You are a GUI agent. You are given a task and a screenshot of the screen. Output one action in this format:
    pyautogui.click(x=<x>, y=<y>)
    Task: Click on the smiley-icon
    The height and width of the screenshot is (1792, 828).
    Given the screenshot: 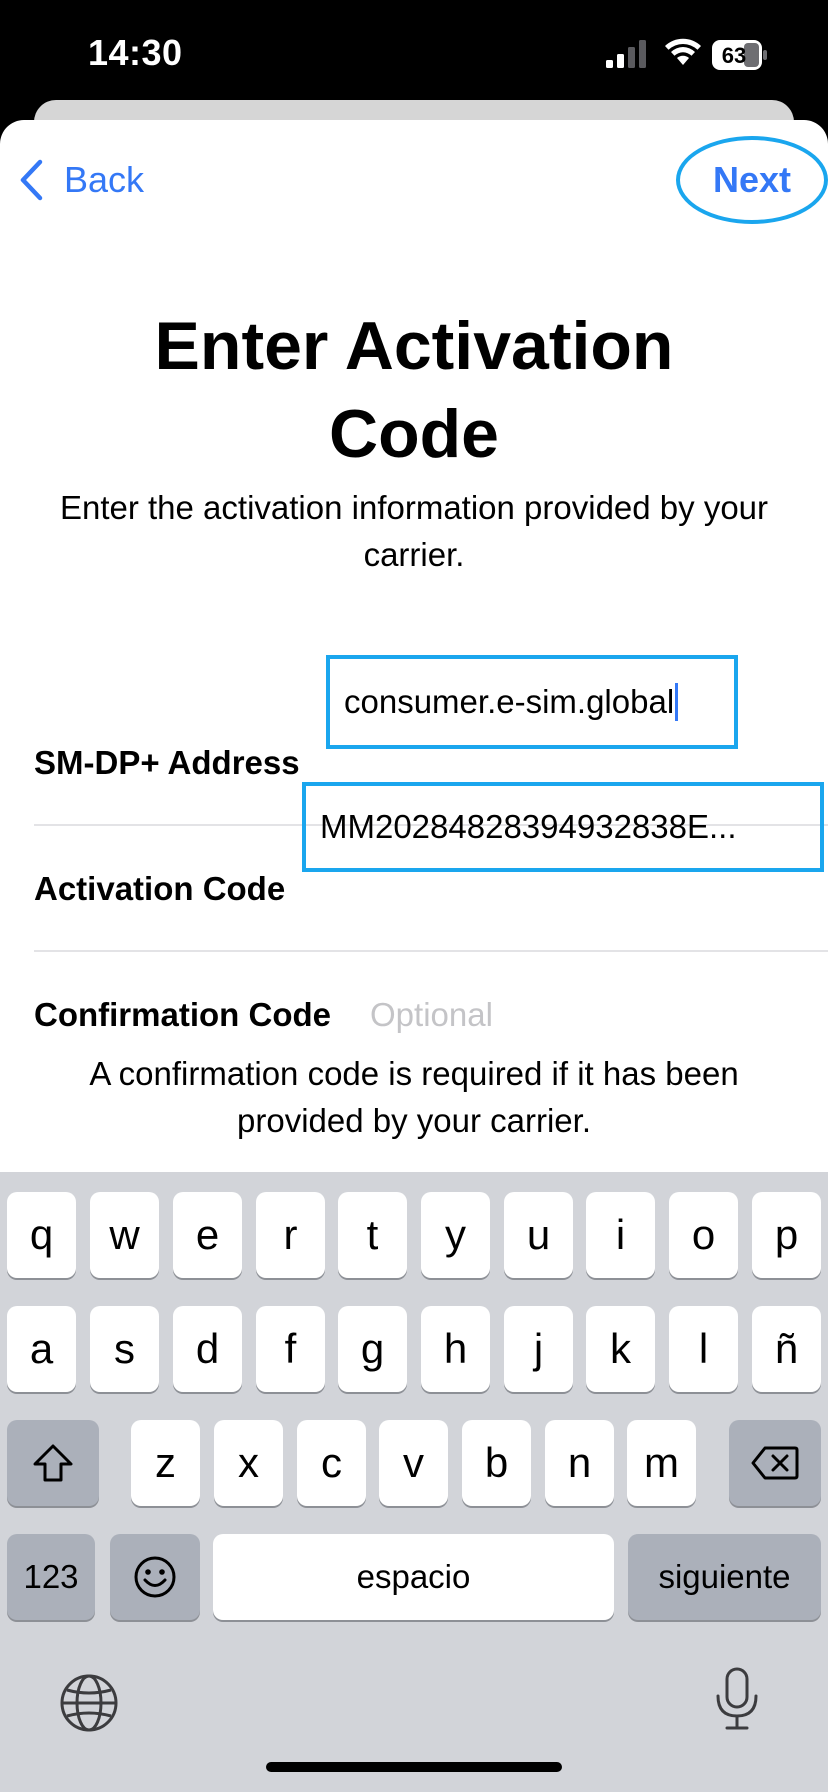 What is the action you would take?
    pyautogui.click(x=155, y=1577)
    